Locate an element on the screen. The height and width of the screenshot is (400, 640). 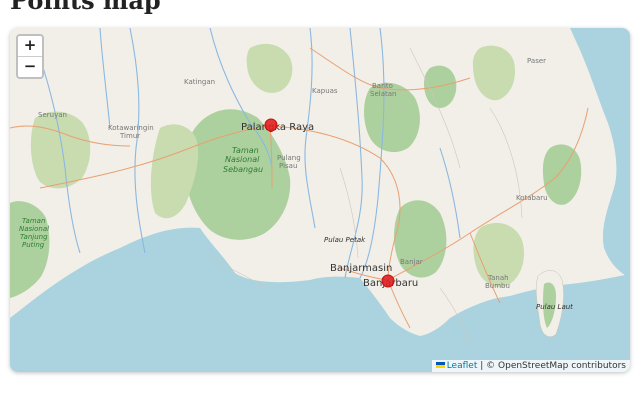
label-kotawaringin: Kotawaringin is located at coordinates (131, 128).